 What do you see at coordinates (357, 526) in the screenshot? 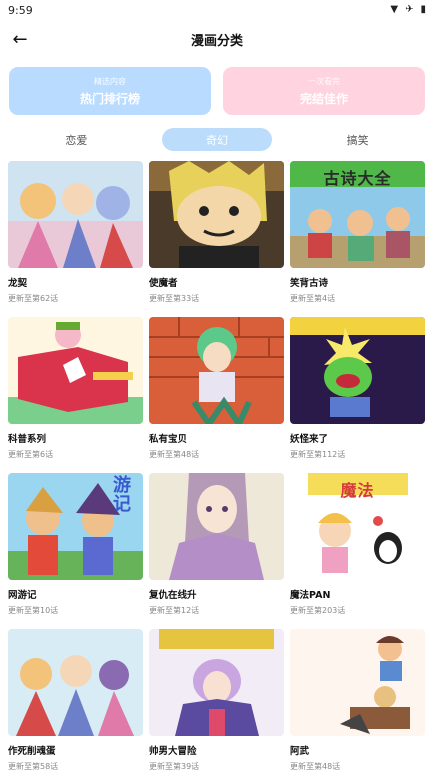
I see `comic-cover: 魔法` at bounding box center [357, 526].